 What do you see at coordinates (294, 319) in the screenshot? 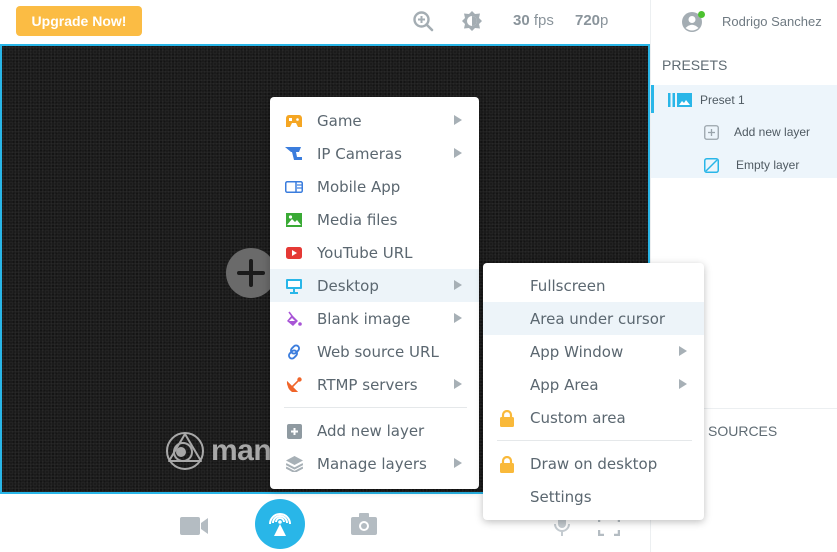
I see `paint-bucket-icon` at bounding box center [294, 319].